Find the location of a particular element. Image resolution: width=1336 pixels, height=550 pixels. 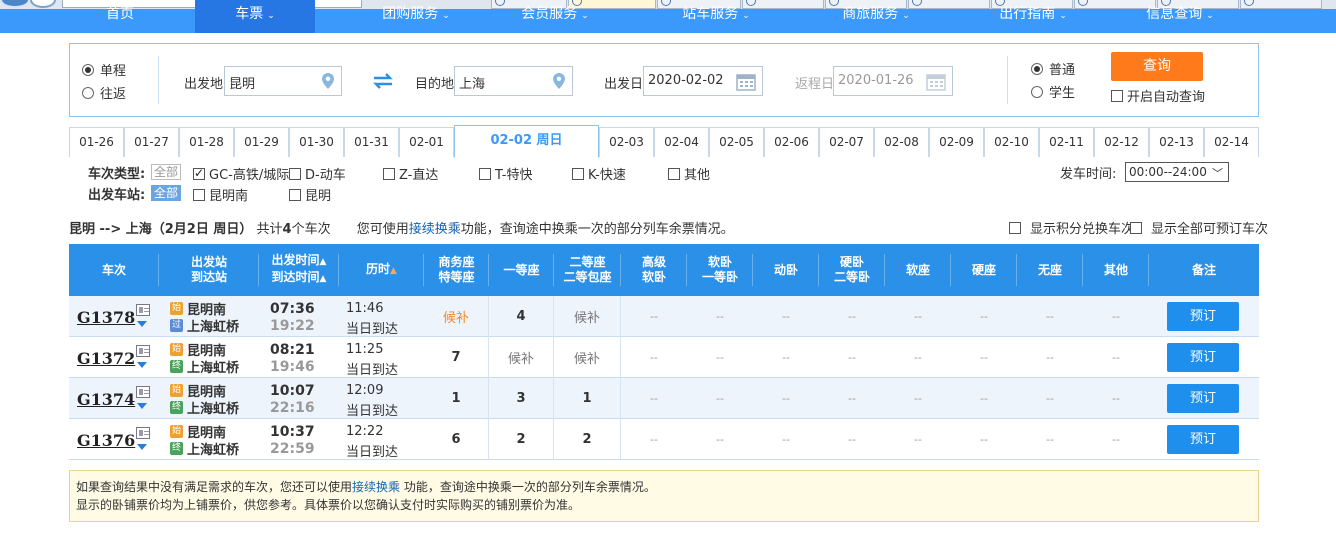

nav-item-7: 信息查询 ⌄ is located at coordinates (1180, 16).